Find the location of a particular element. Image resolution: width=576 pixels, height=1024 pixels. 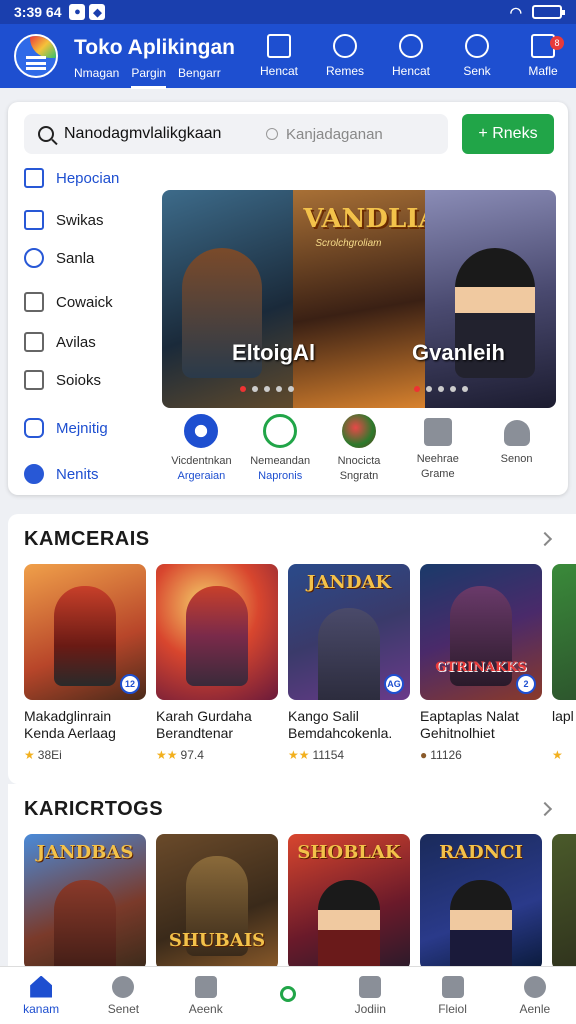

quick-link-sub: Grame is located at coordinates (437, 474).